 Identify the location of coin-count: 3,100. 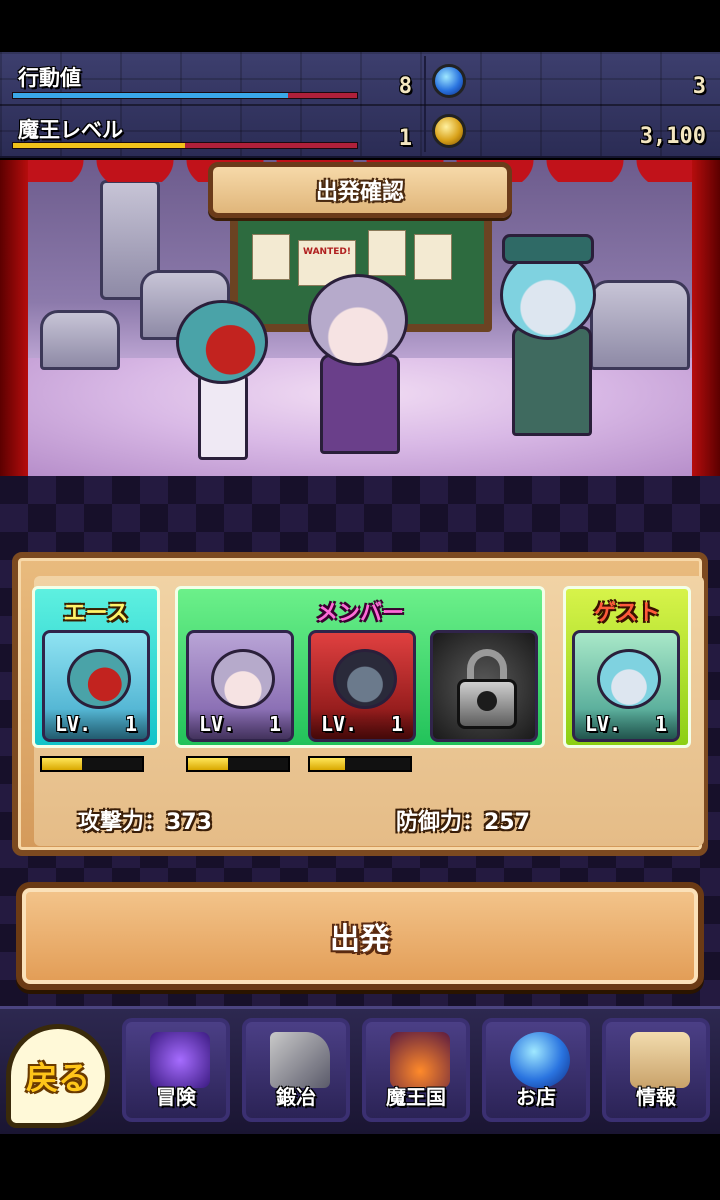
(672, 136).